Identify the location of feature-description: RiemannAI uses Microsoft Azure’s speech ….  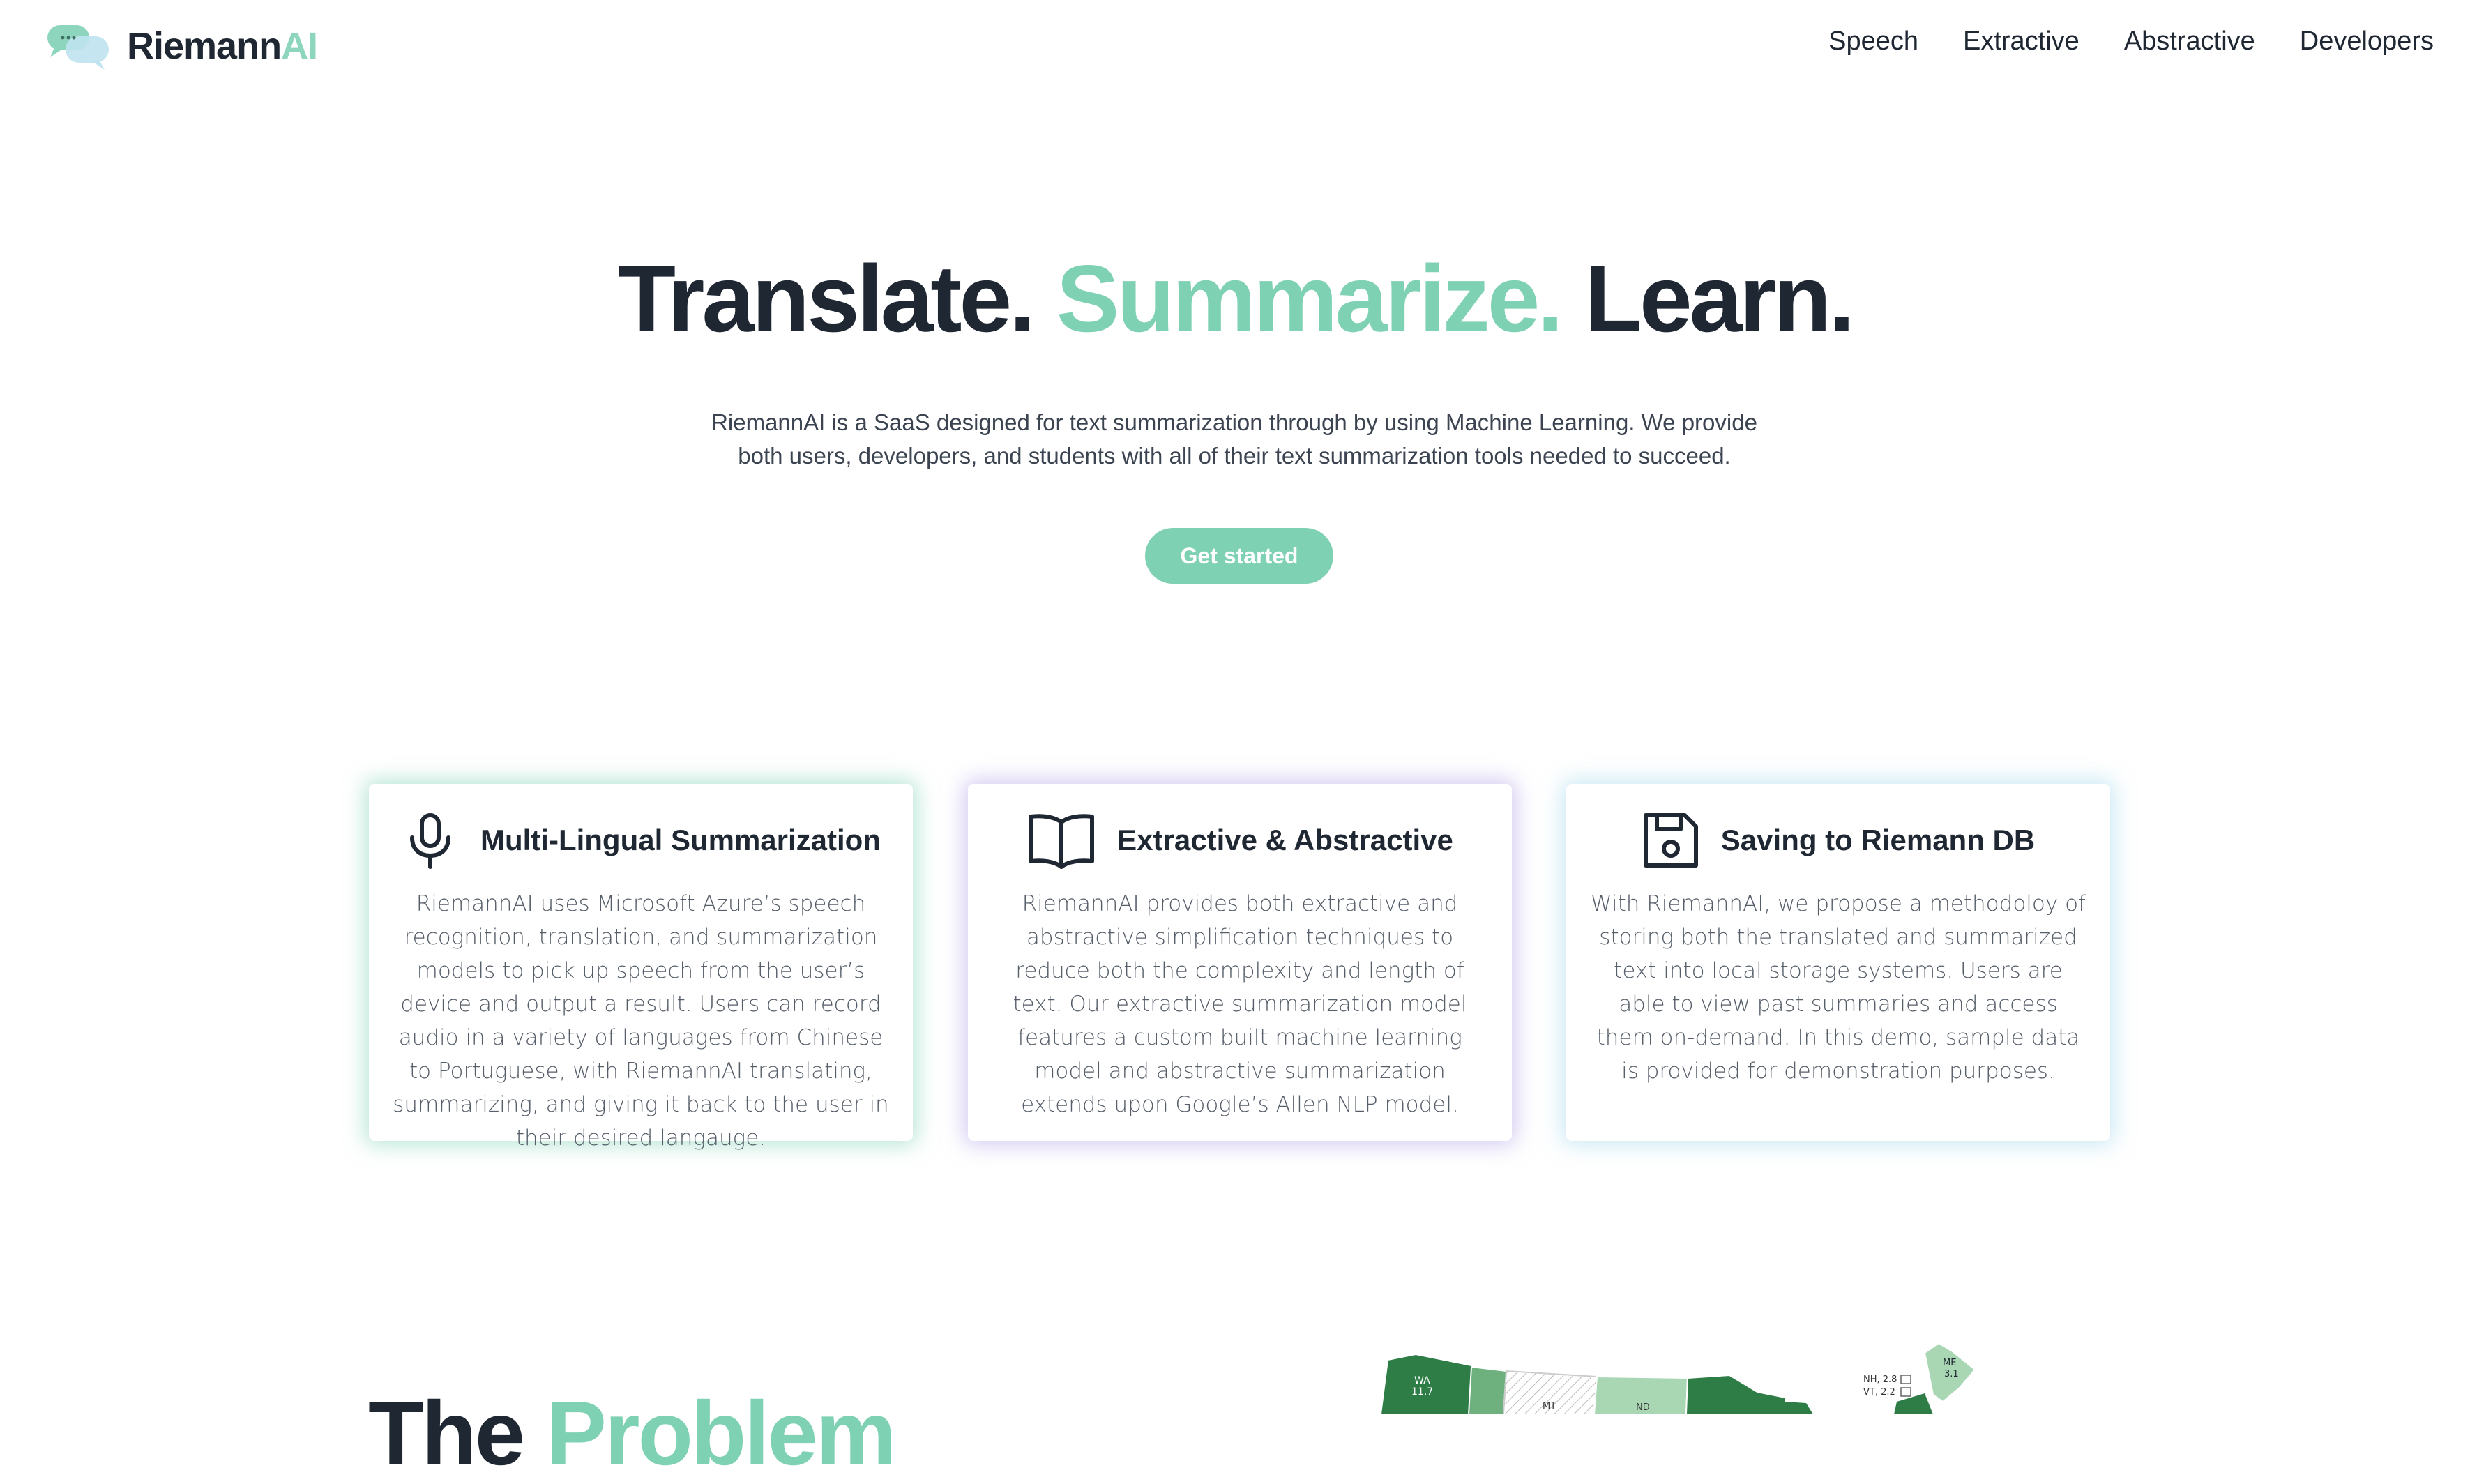
(641, 1021).